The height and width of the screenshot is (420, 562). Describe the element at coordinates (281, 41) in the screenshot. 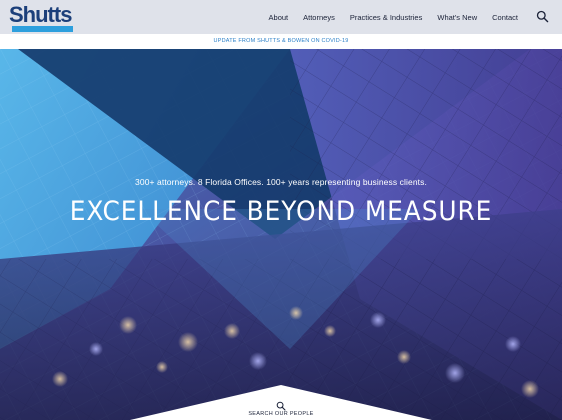

I see `covid-update-link: UPDATE FROM SHUTTS & BOWEN ON COVID-19` at that location.